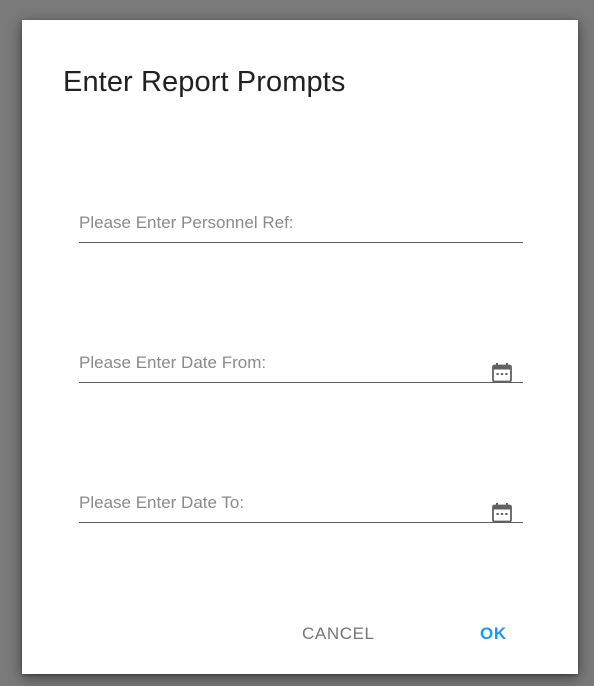  I want to click on cancel-button: CANCEL, so click(338, 634).